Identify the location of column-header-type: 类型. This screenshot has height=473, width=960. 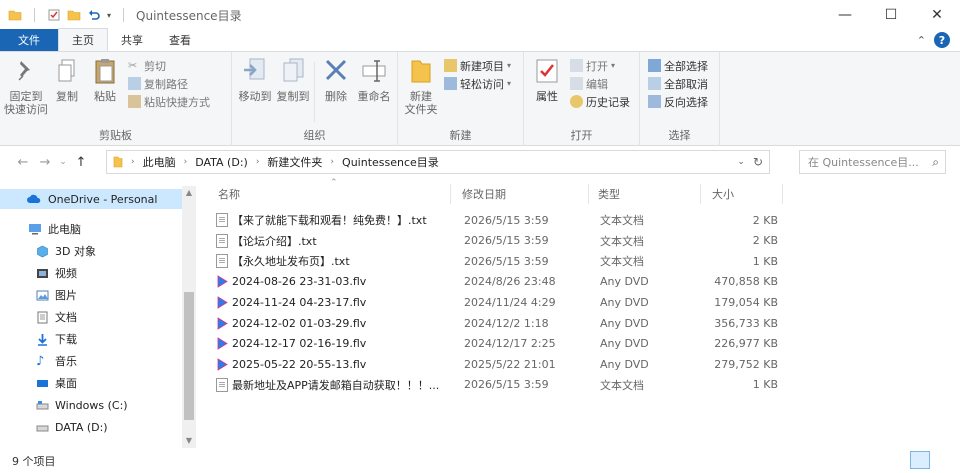
(609, 194).